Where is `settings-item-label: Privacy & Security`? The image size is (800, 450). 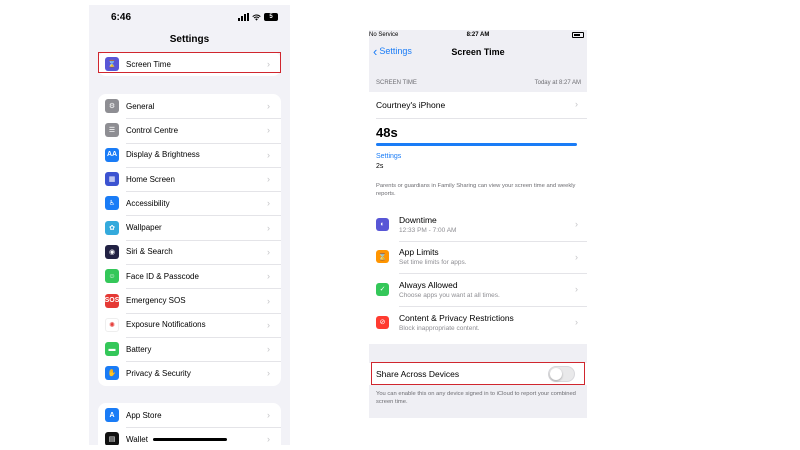
settings-item-label: Privacy & Security is located at coordinates (158, 373).